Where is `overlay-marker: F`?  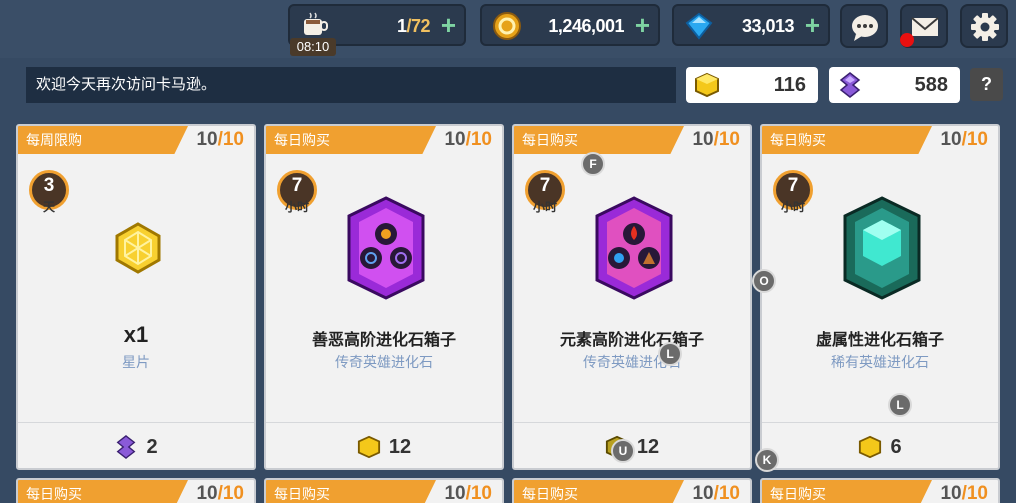
overlay-marker: F is located at coordinates (593, 164).